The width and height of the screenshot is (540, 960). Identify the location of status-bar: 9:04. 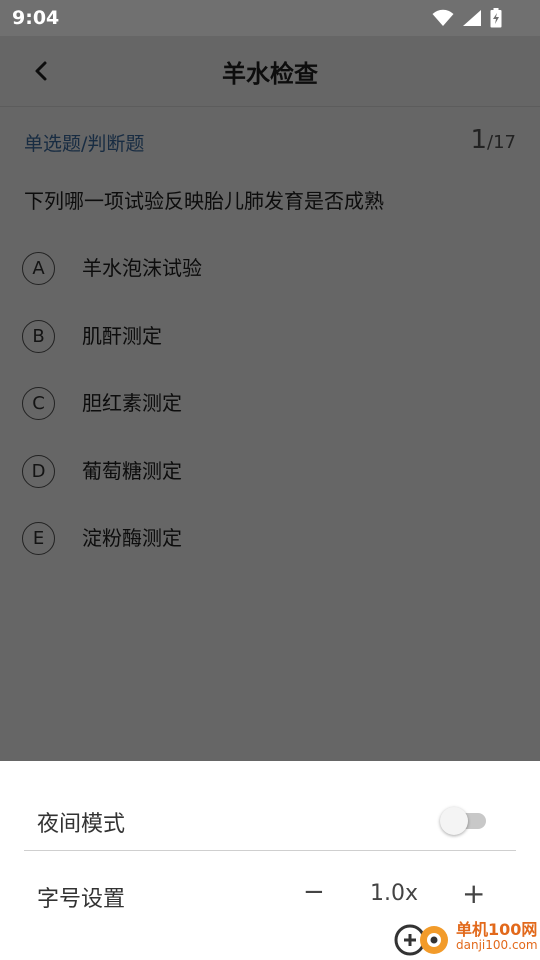
(270, 18).